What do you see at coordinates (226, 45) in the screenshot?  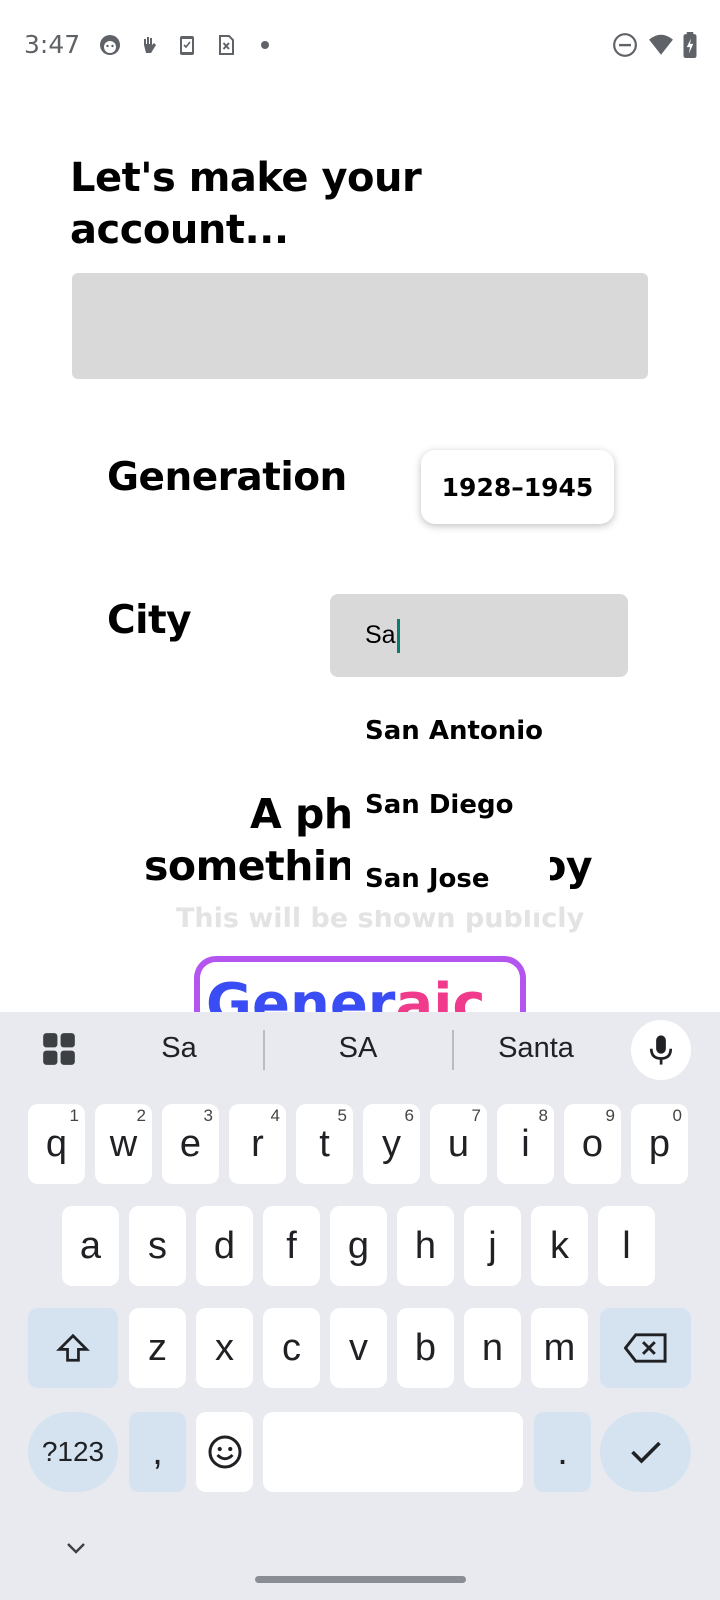 I see `sim-x-icon` at bounding box center [226, 45].